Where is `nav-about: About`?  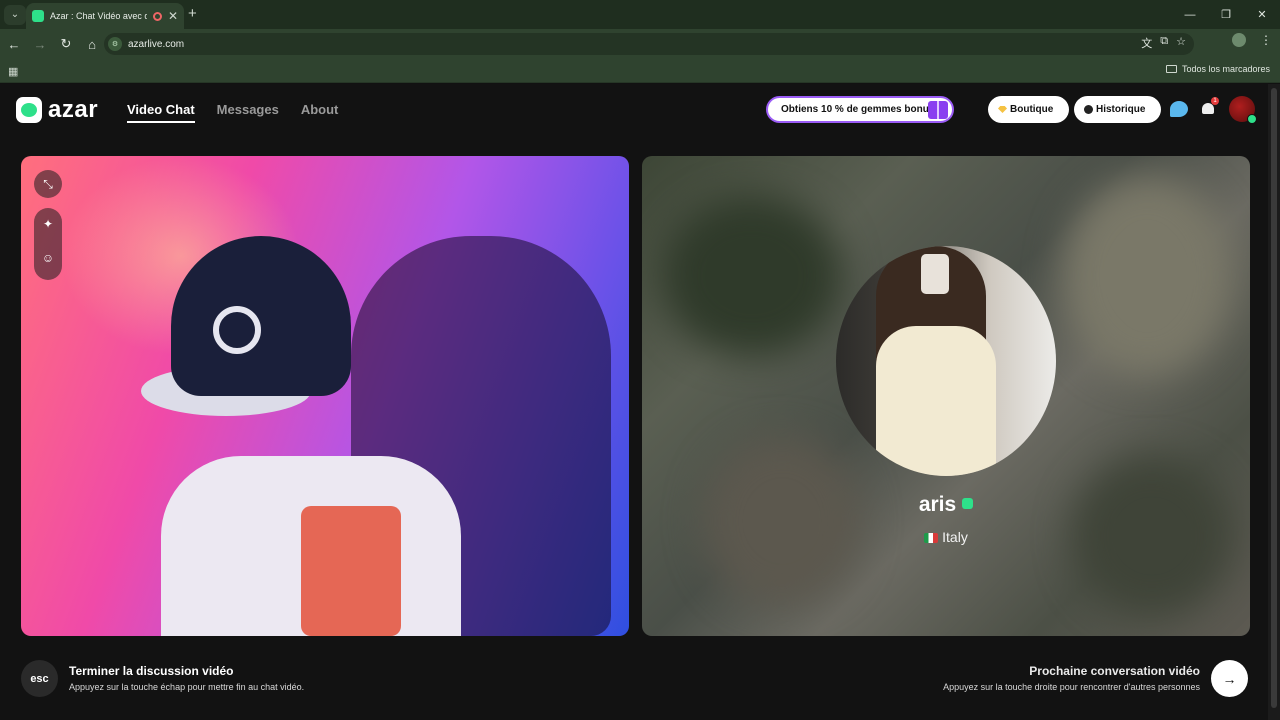
nav-about: About is located at coordinates (320, 112).